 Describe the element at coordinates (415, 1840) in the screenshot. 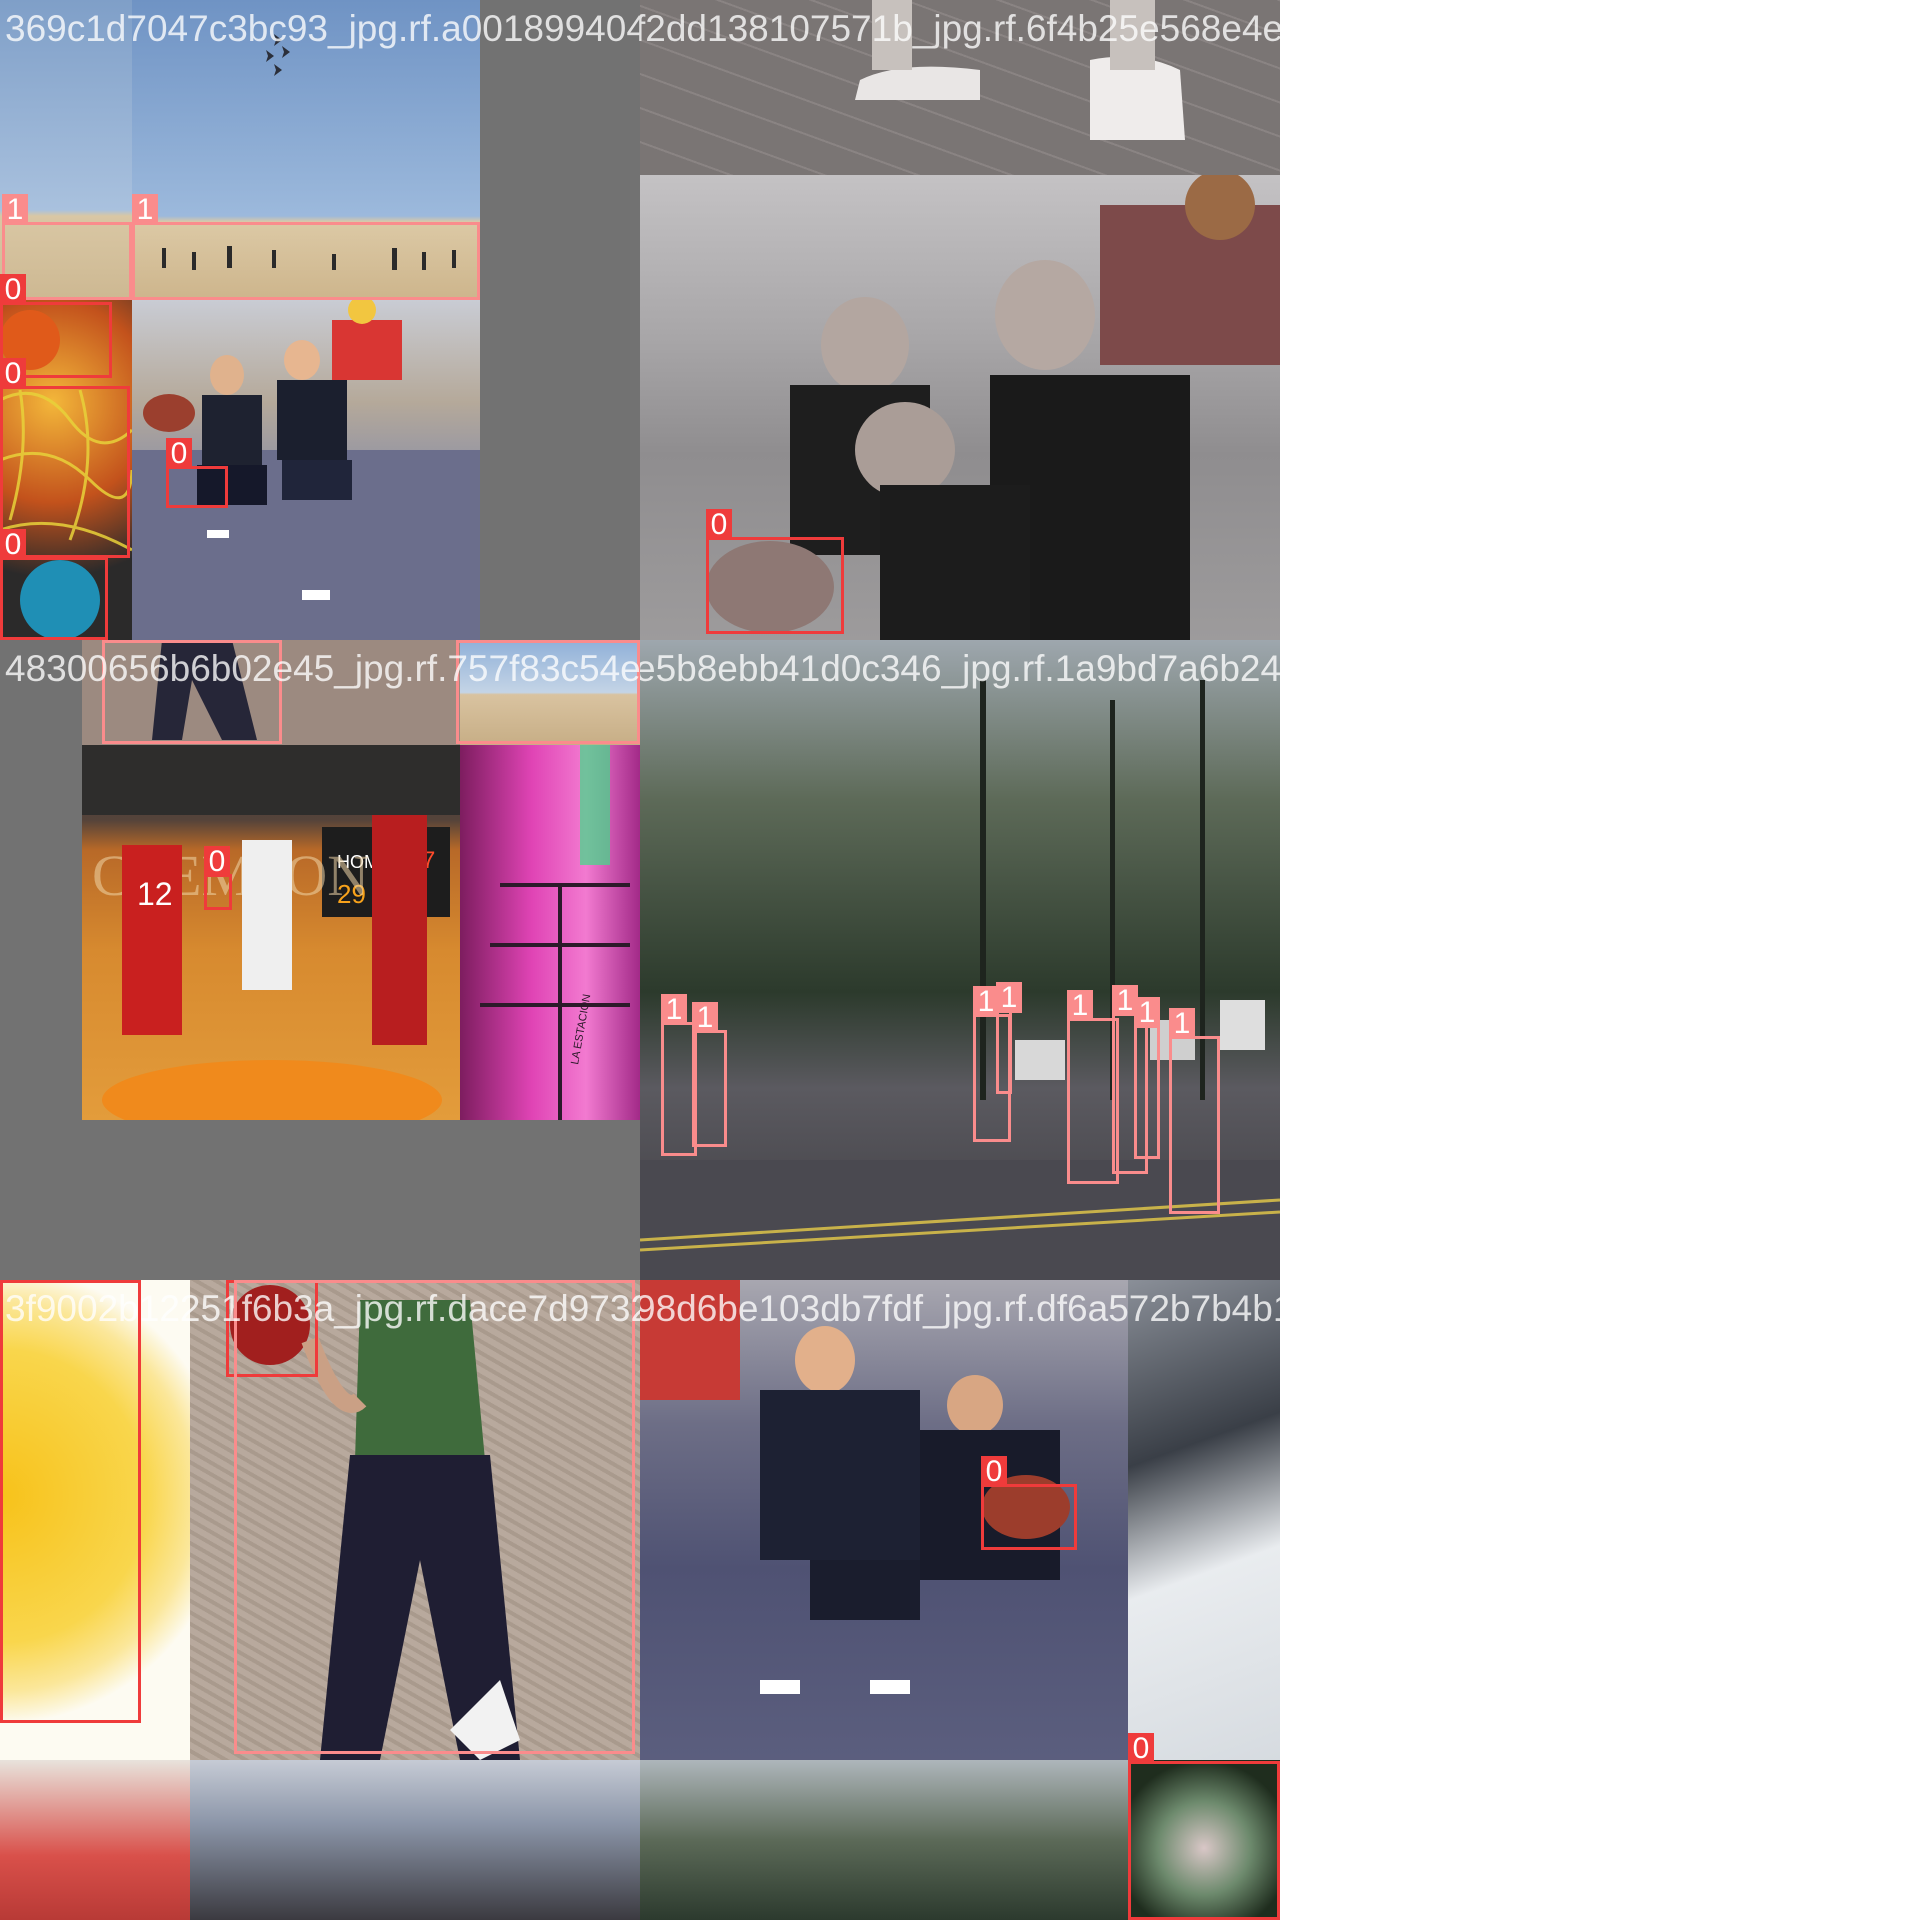

I see `crowd-photo-right` at that location.